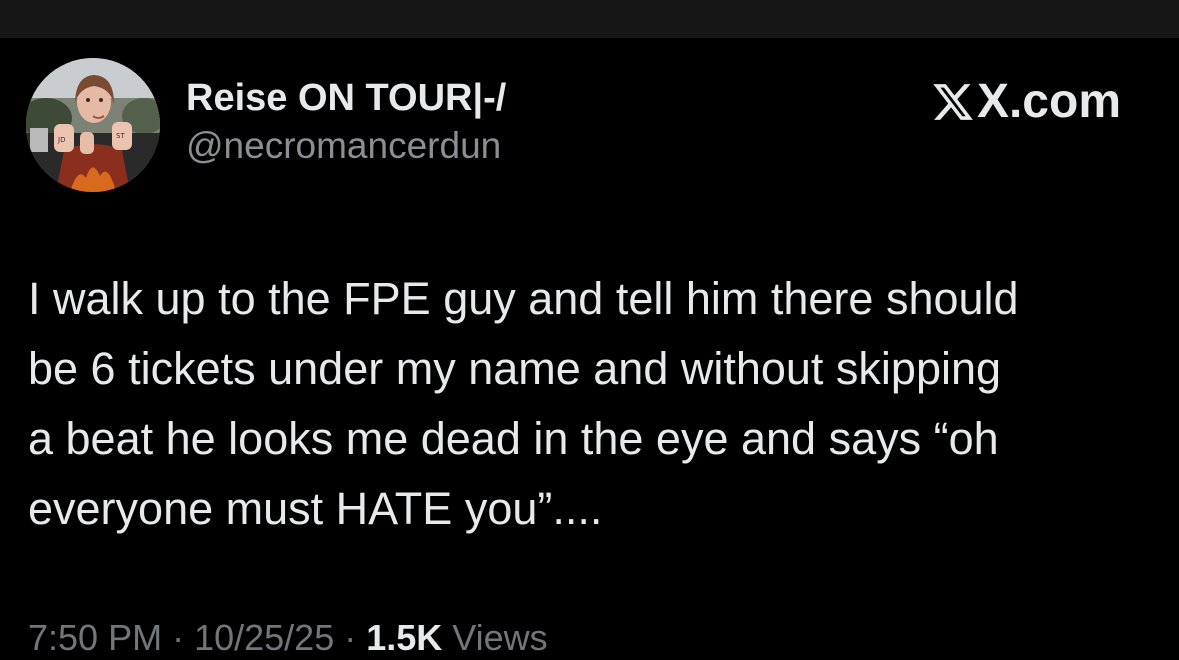 Image resolution: width=1179 pixels, height=660 pixels. I want to click on views-label: Views, so click(500, 637).